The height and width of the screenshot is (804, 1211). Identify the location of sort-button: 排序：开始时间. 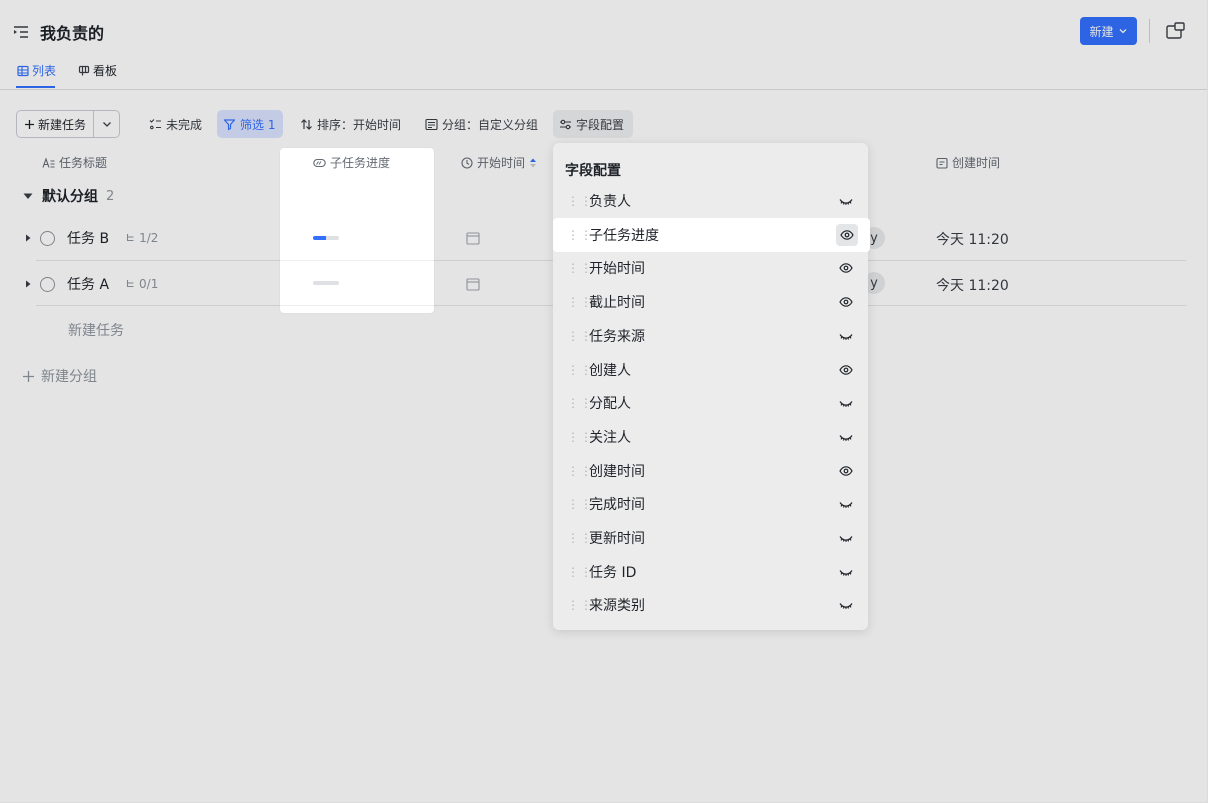
(350, 124).